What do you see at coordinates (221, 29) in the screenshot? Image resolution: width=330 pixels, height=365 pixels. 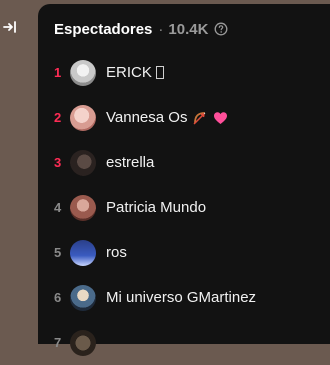 I see `question-circle-icon` at bounding box center [221, 29].